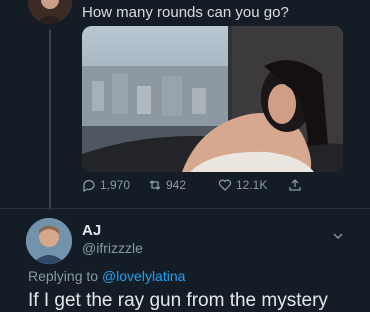  Describe the element at coordinates (65, 276) in the screenshot. I see `replying-prefix: Replying to` at that location.